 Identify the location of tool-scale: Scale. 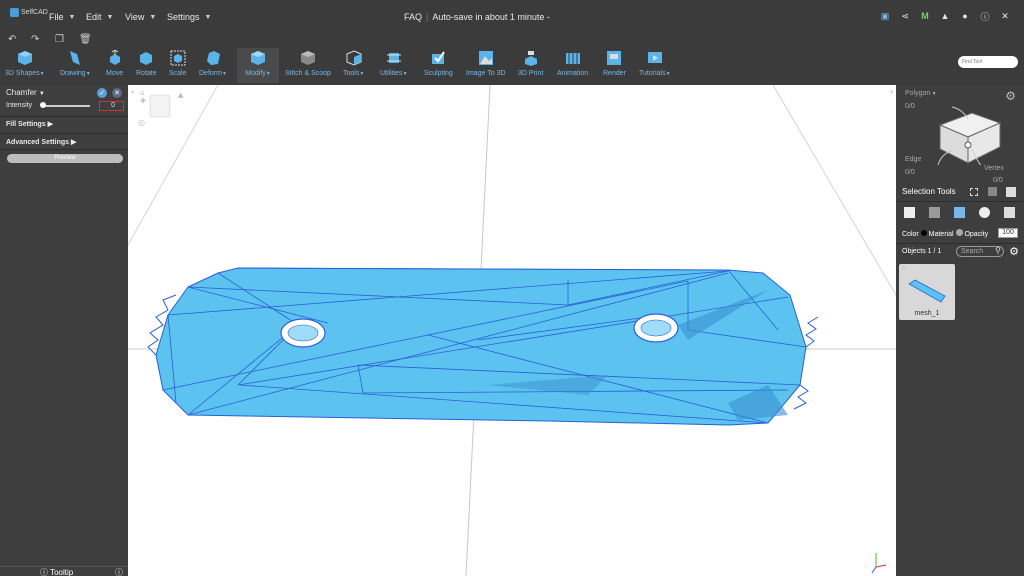
(178, 63).